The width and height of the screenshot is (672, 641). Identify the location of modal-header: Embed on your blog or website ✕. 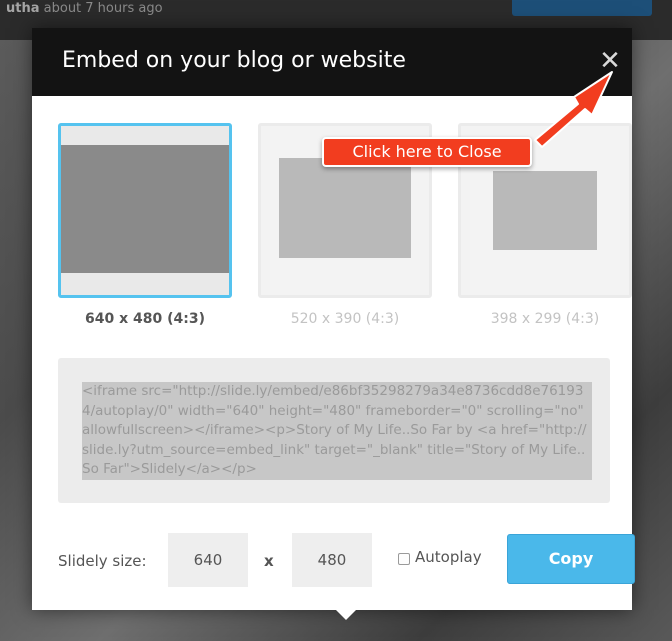
(332, 62).